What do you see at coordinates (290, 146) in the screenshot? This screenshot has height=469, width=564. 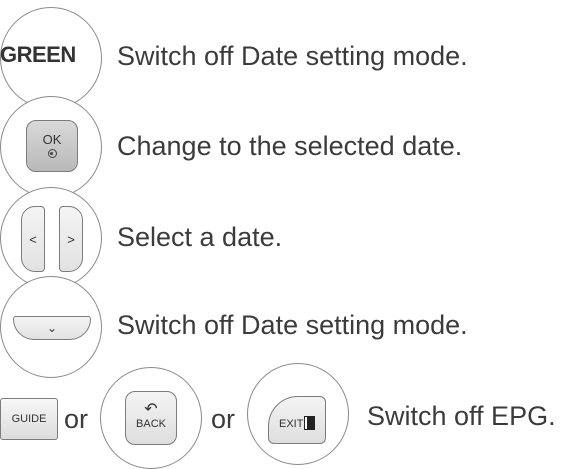 I see `ok-description: Change to the selected date.` at bounding box center [290, 146].